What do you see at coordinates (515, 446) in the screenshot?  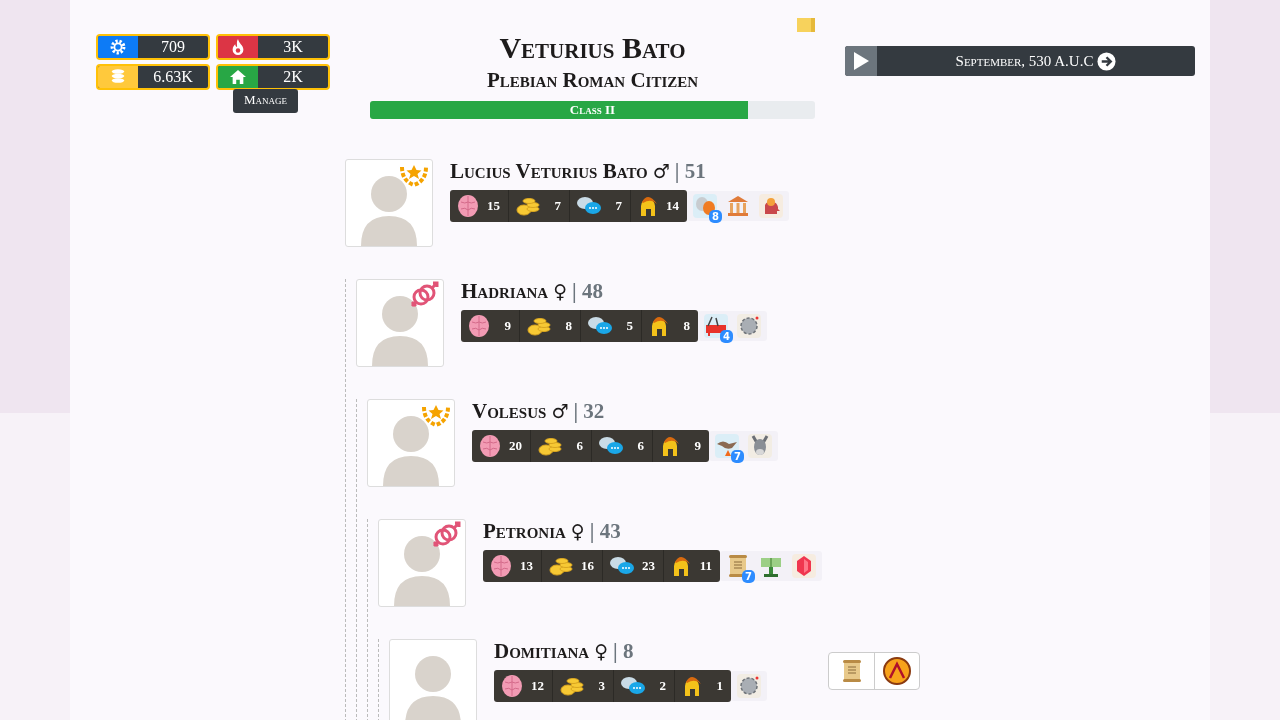 I see `stat-value: 20` at bounding box center [515, 446].